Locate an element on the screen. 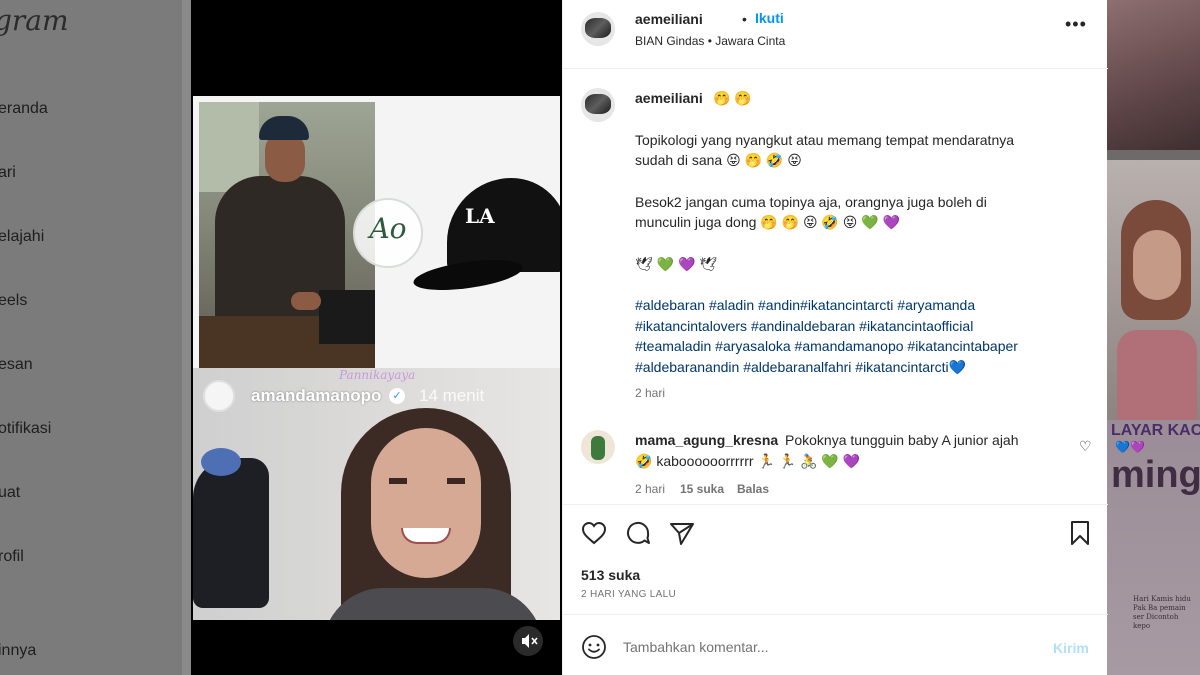  man-cap is located at coordinates (284, 128).